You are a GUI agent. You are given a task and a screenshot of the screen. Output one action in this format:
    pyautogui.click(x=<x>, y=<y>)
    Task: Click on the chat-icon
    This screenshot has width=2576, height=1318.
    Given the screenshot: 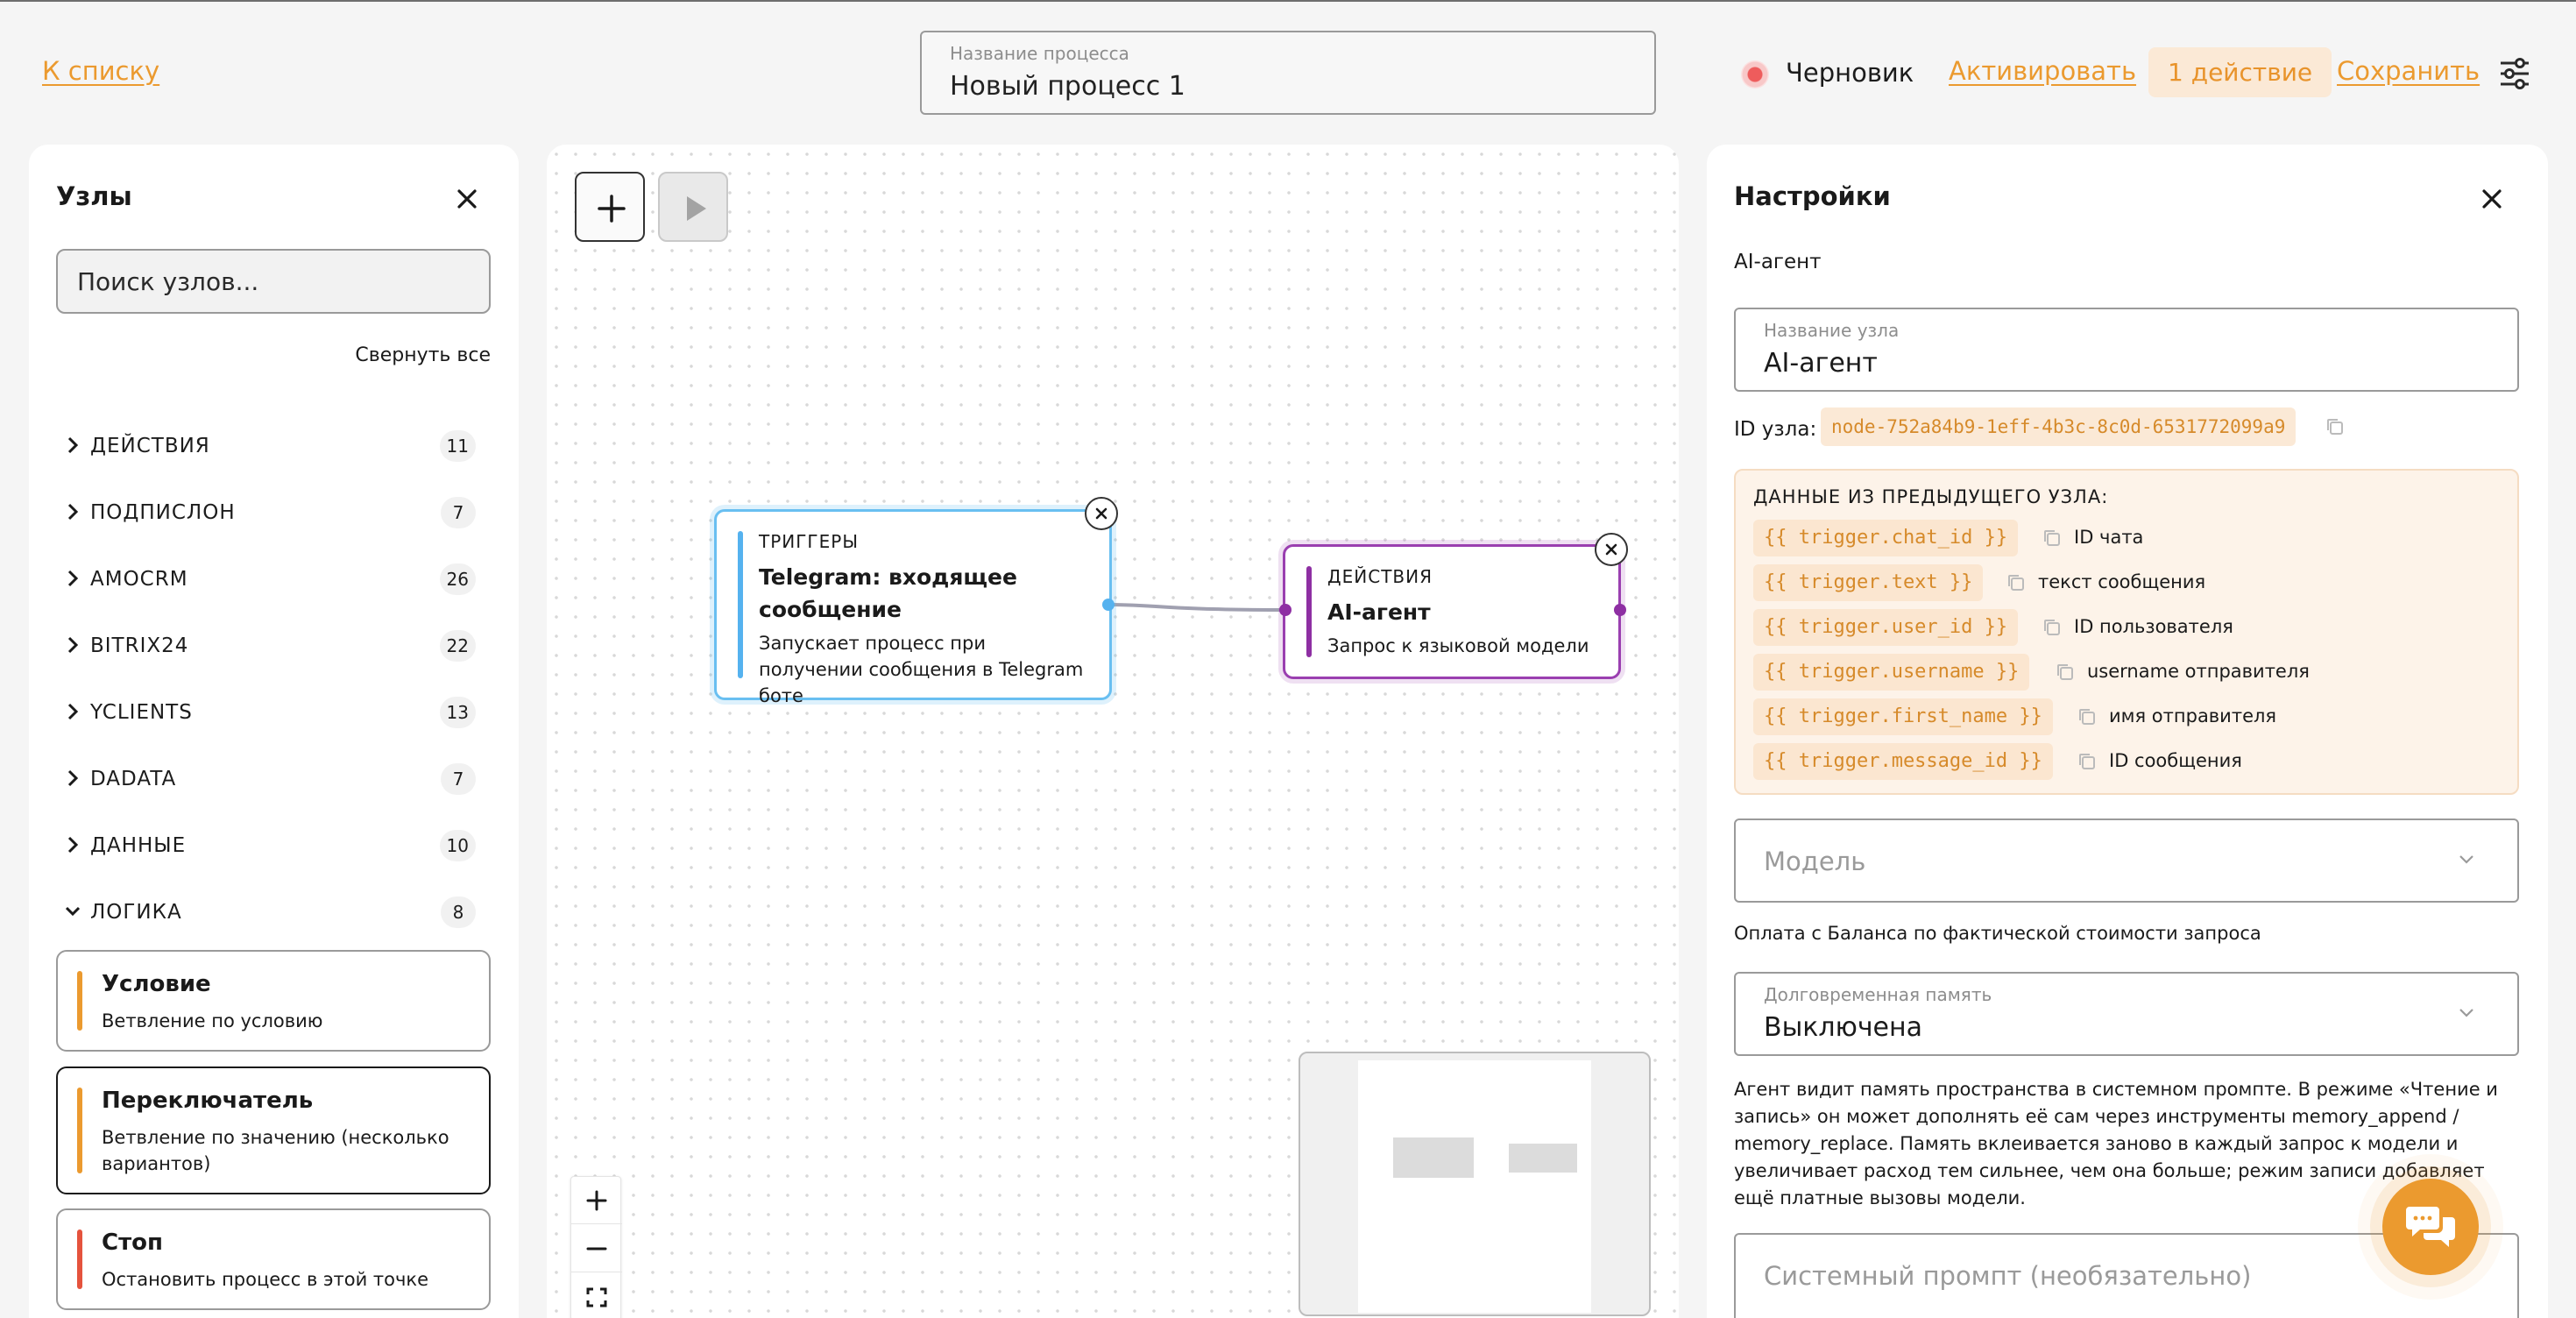 What is the action you would take?
    pyautogui.click(x=2430, y=1227)
    